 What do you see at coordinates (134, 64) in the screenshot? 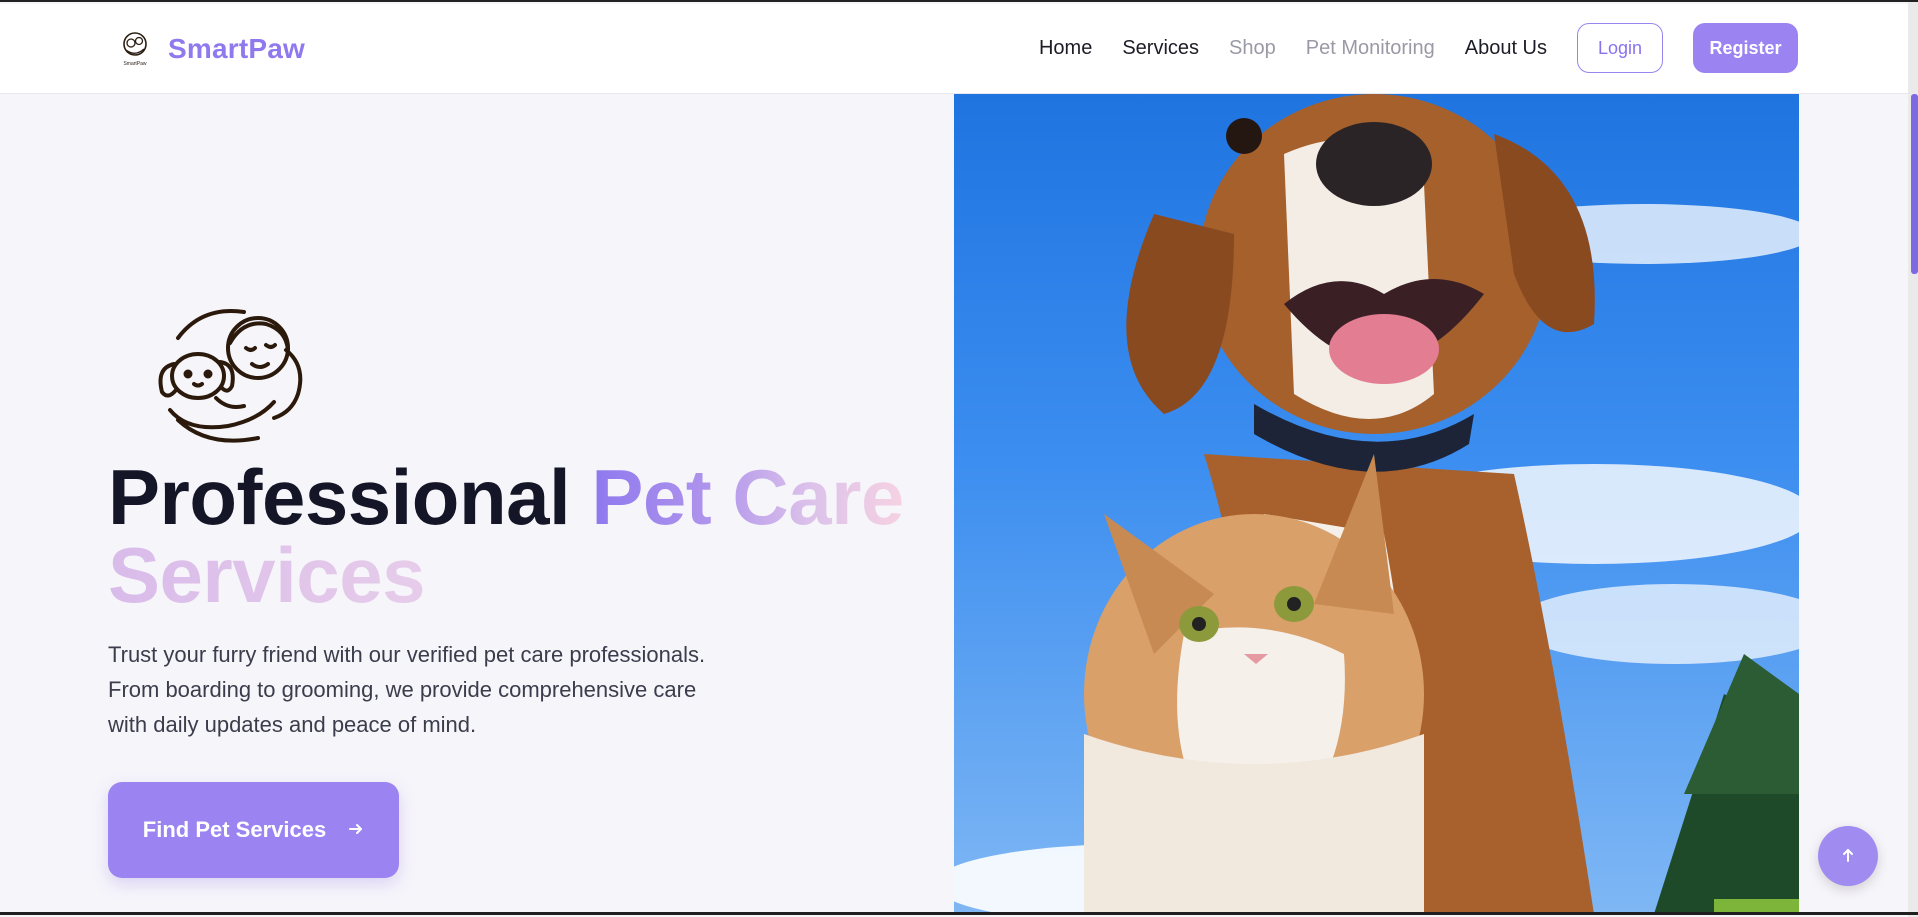
I see `brand-logo-text: SmartPaw` at bounding box center [134, 64].